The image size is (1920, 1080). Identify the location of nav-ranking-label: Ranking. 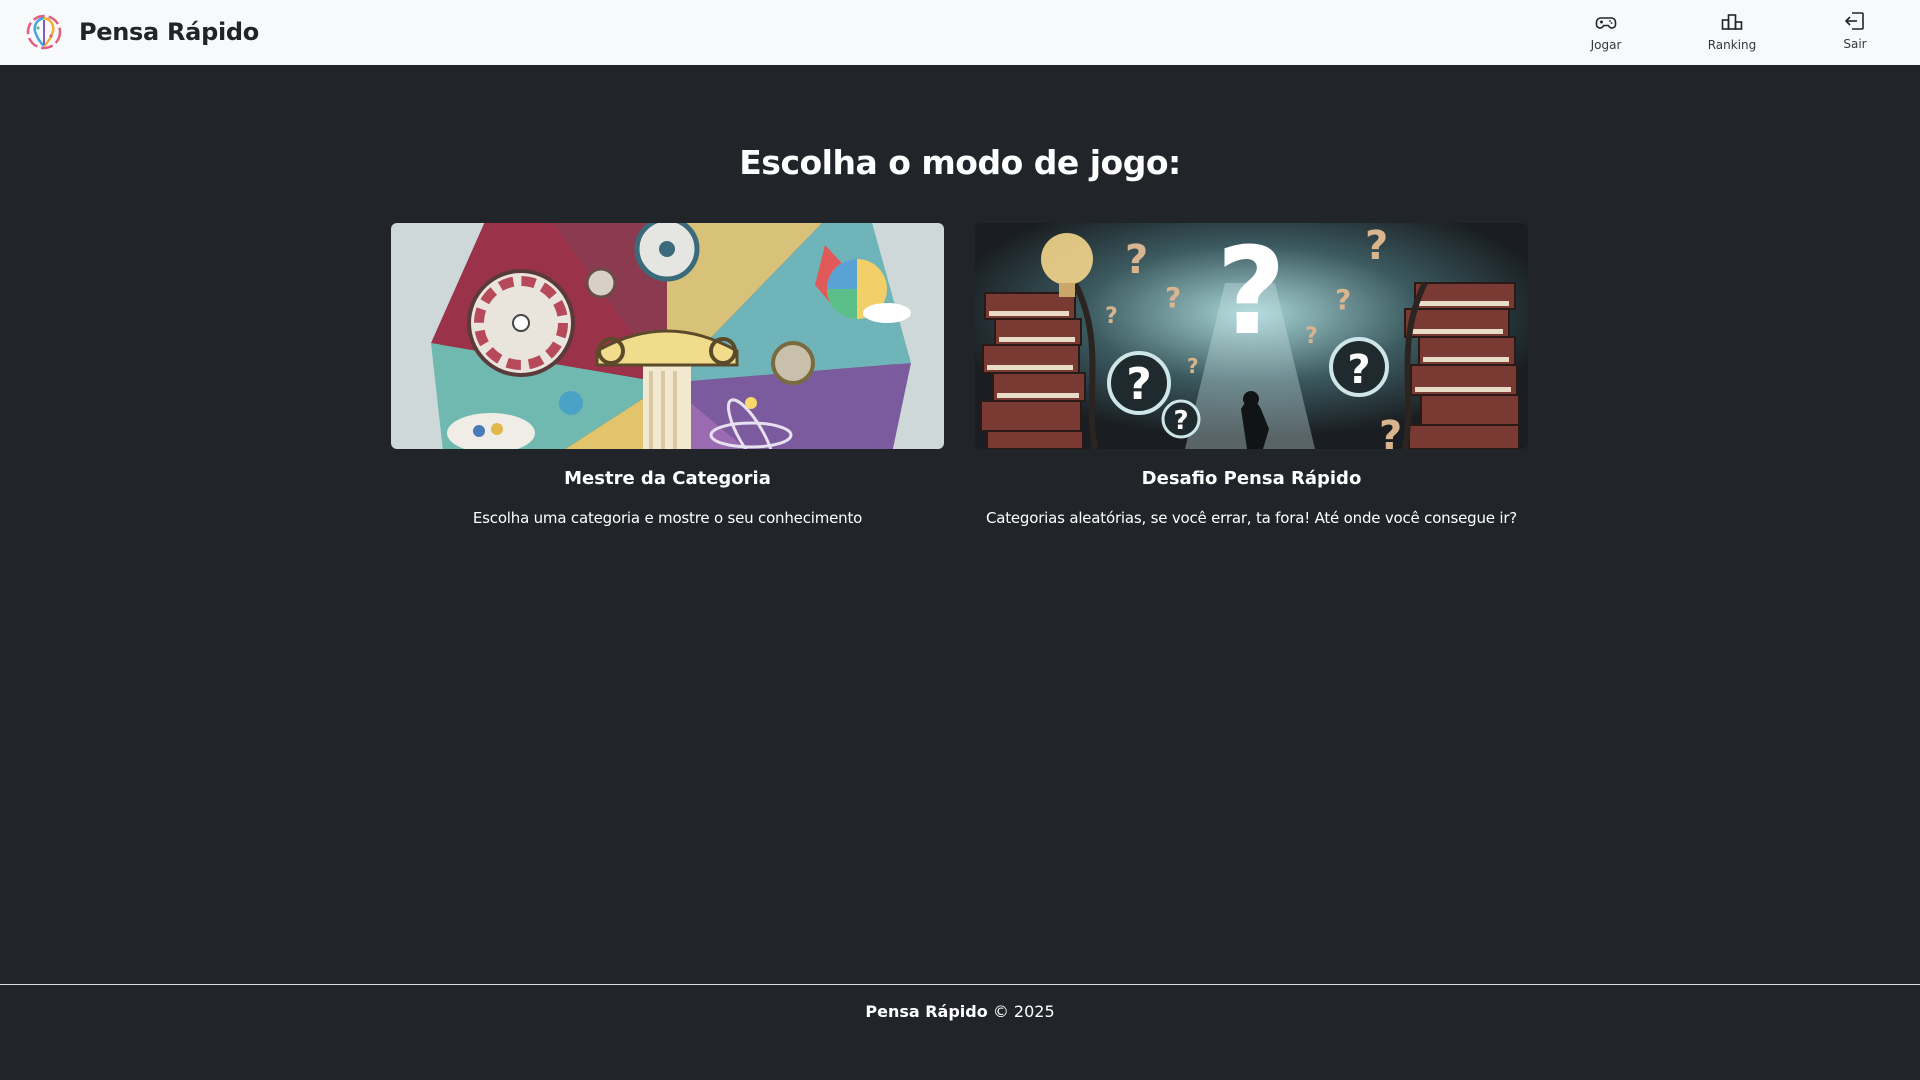
(1732, 45).